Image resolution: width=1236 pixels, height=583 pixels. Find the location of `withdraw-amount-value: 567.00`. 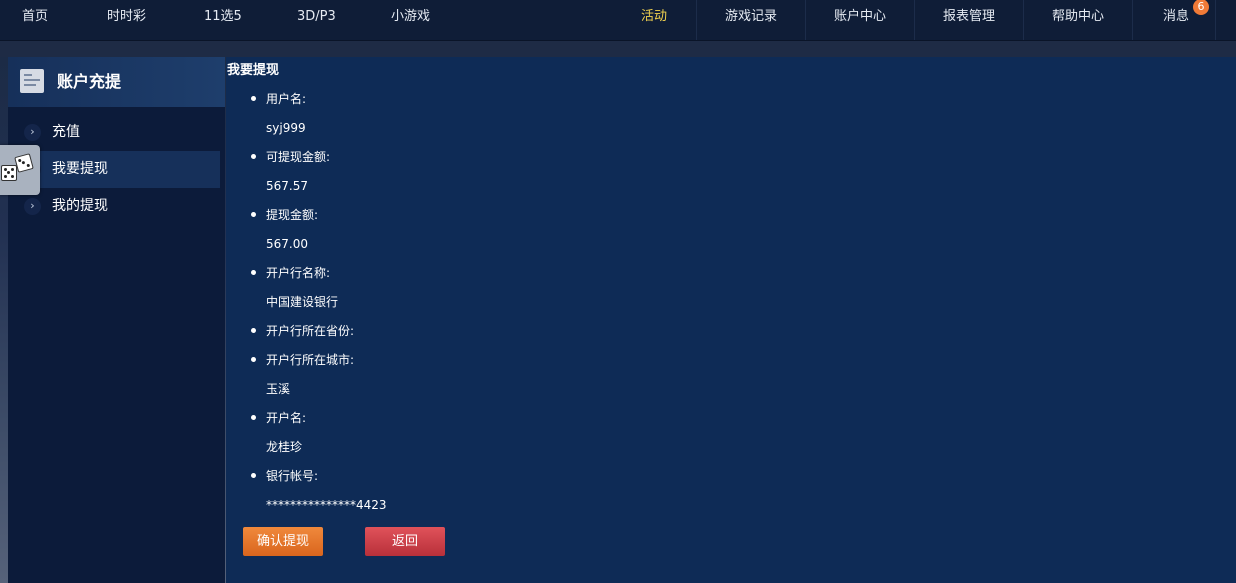

withdraw-amount-value: 567.00 is located at coordinates (287, 244).